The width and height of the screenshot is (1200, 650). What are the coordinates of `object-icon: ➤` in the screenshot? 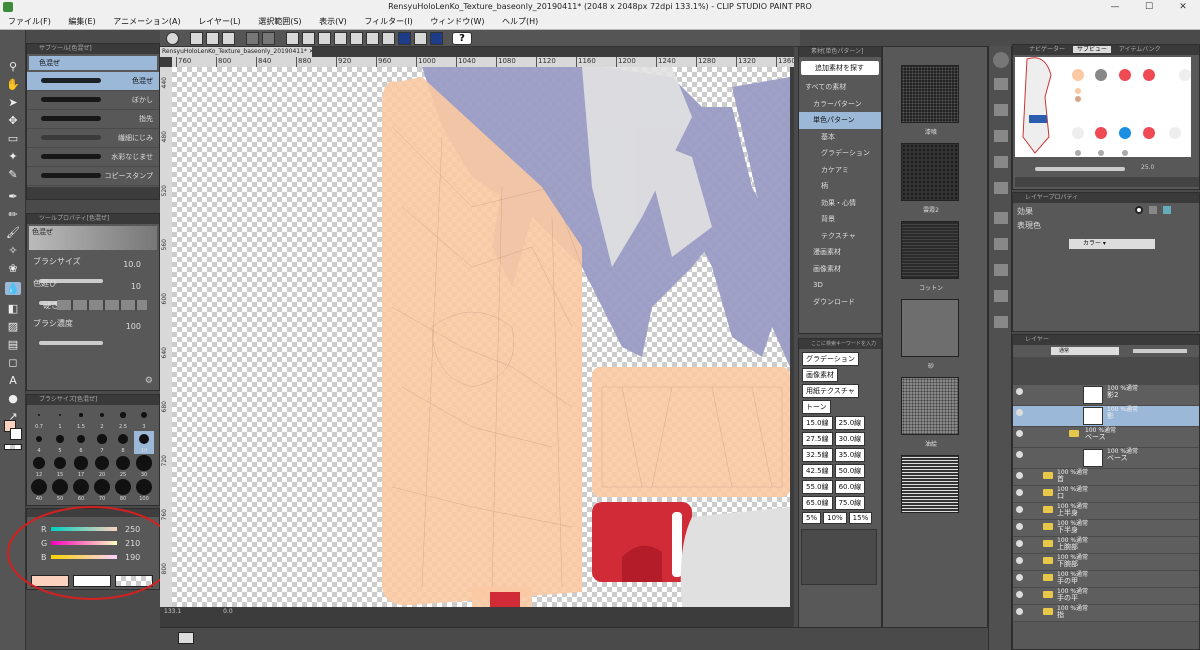 It's located at (13, 102).